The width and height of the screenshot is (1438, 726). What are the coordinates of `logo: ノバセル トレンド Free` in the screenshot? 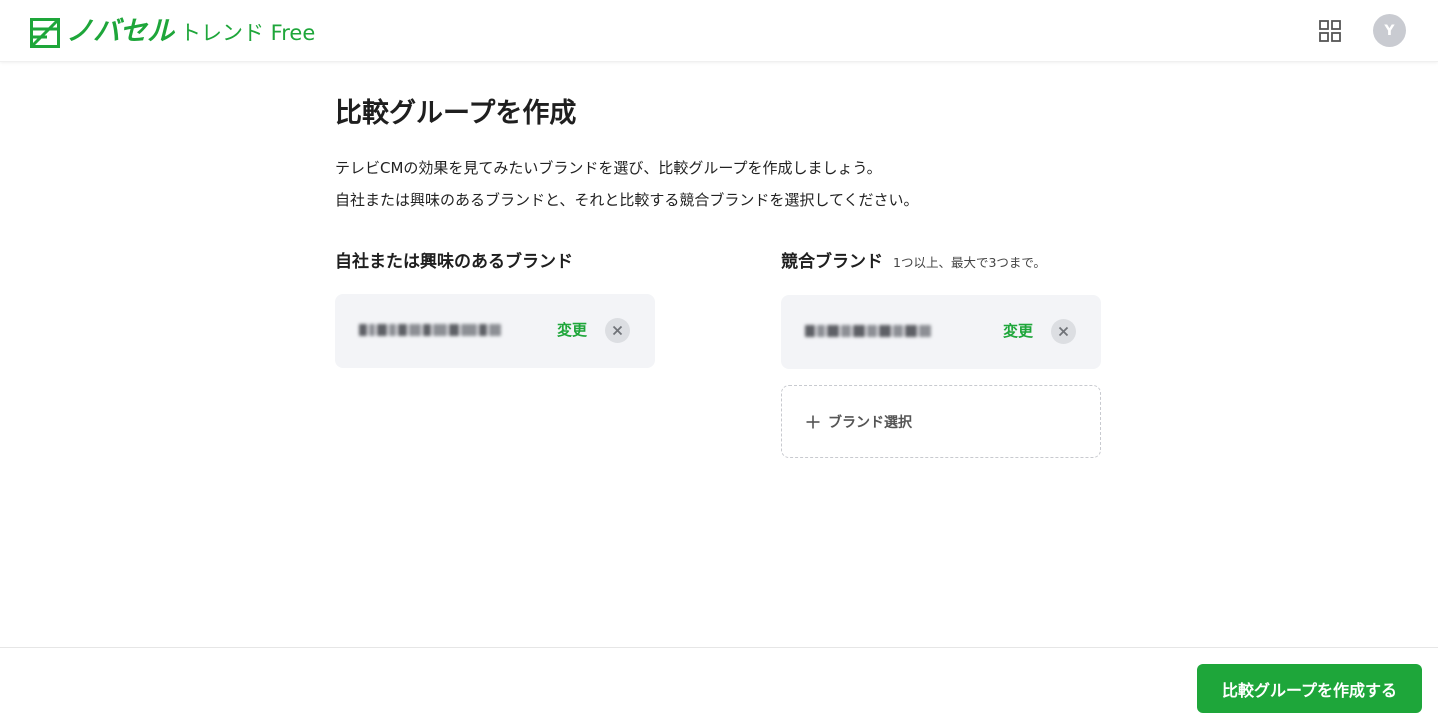 It's located at (172, 31).